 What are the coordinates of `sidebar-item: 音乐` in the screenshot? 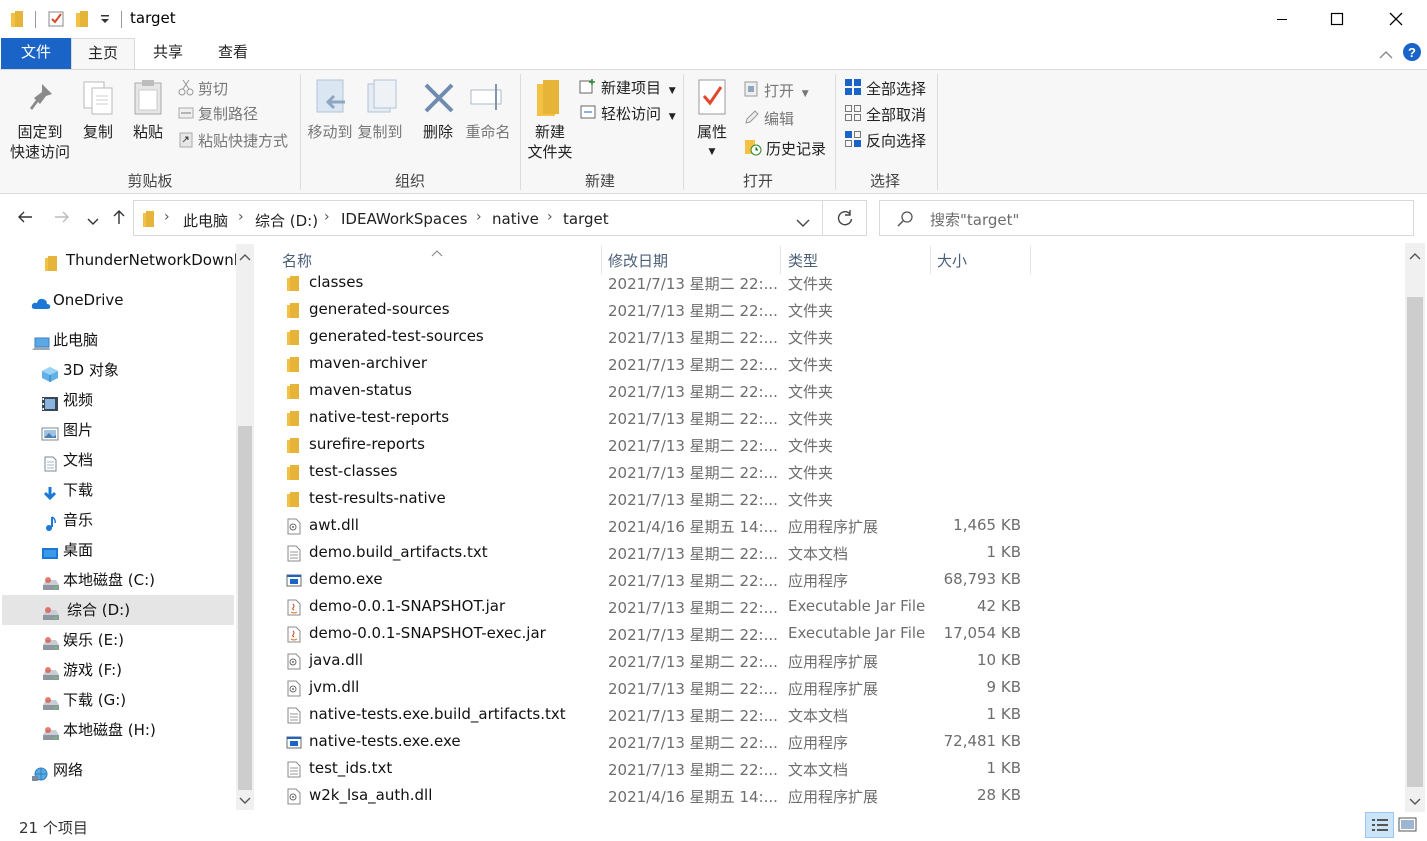 It's located at (136, 520).